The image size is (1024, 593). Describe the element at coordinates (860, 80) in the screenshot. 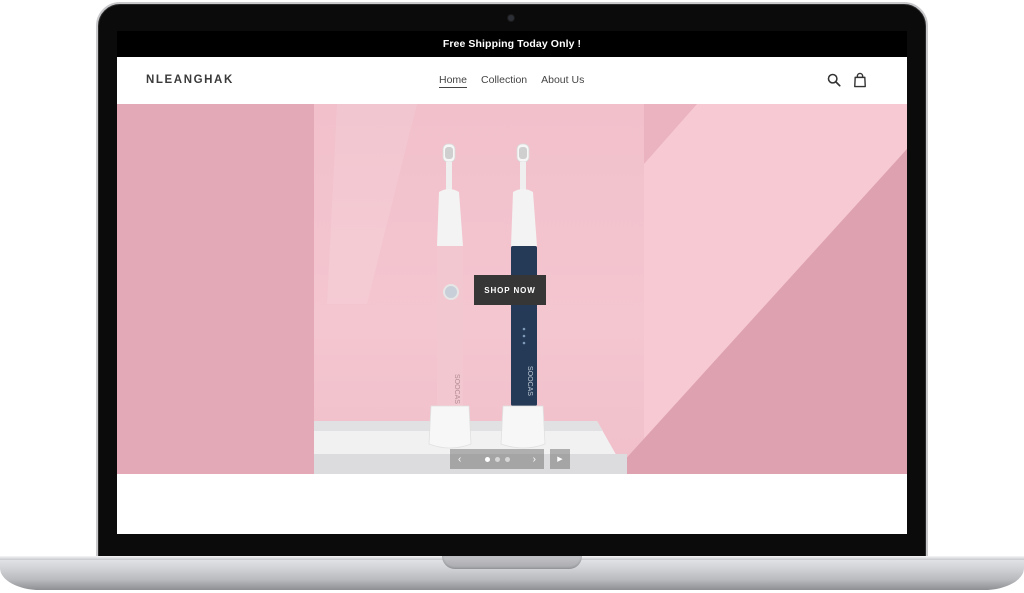

I see `cart-icon` at that location.